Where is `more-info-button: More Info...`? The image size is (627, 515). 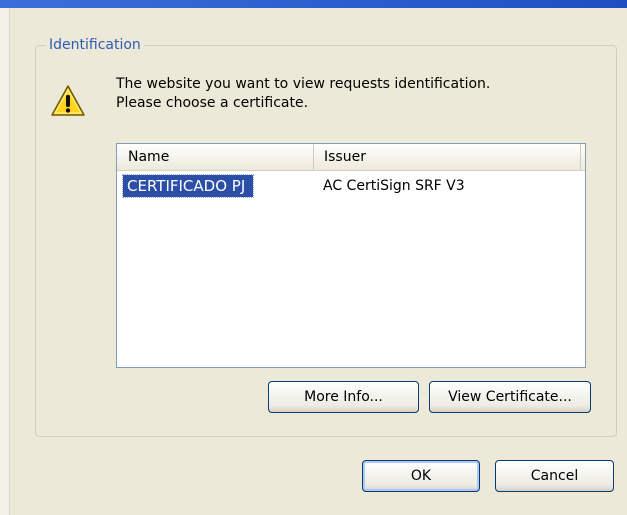
more-info-button: More Info... is located at coordinates (343, 397).